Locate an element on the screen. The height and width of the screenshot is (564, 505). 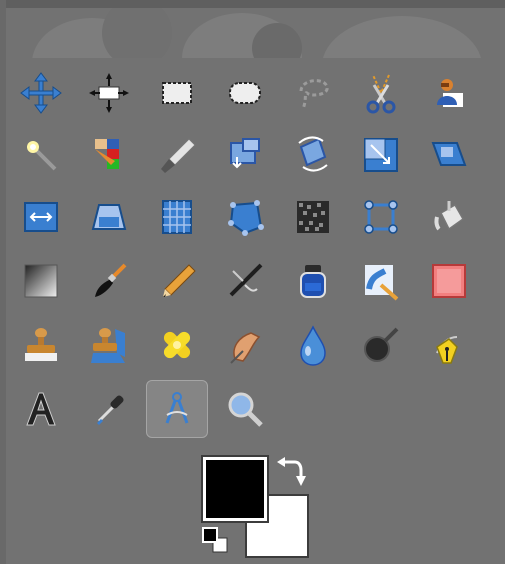
zoom-icon is located at coordinates (245, 409).